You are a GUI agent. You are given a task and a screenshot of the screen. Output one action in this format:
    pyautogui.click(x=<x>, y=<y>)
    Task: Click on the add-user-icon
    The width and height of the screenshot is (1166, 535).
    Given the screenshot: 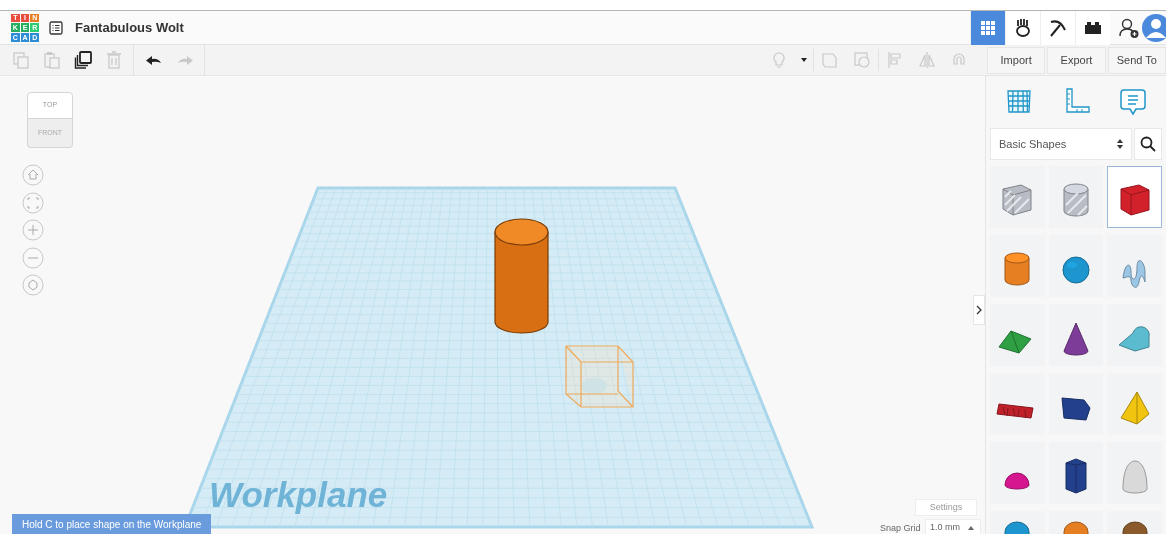 What is the action you would take?
    pyautogui.click(x=1129, y=27)
    